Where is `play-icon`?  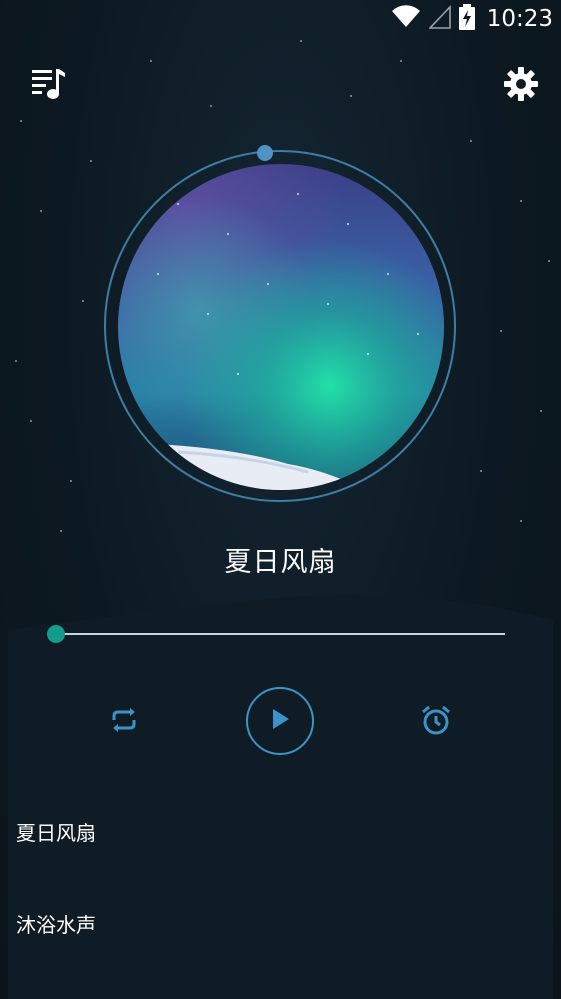
play-icon is located at coordinates (280, 721).